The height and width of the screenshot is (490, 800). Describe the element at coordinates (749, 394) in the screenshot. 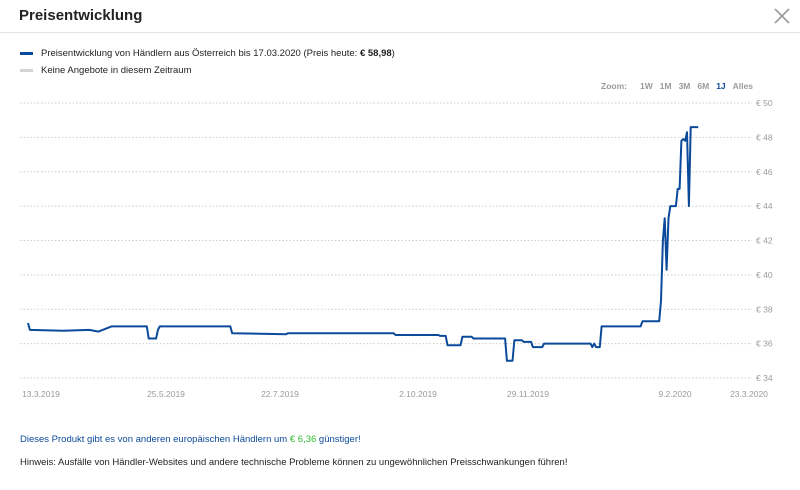

I see `x-tick-label: 23.3.2020` at that location.